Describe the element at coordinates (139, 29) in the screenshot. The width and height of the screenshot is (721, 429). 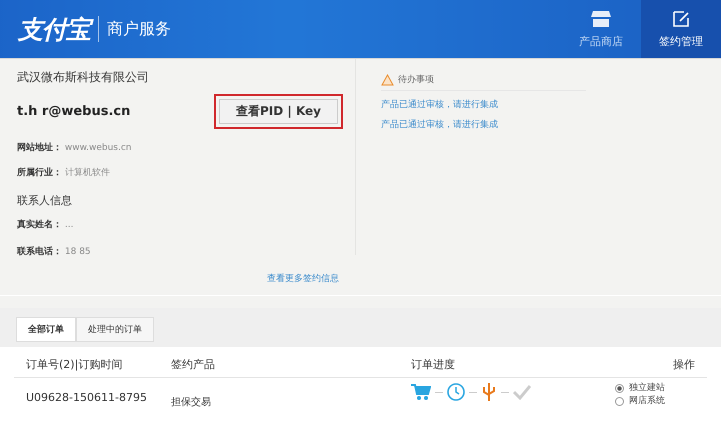
I see `service-title: 商户服务` at that location.